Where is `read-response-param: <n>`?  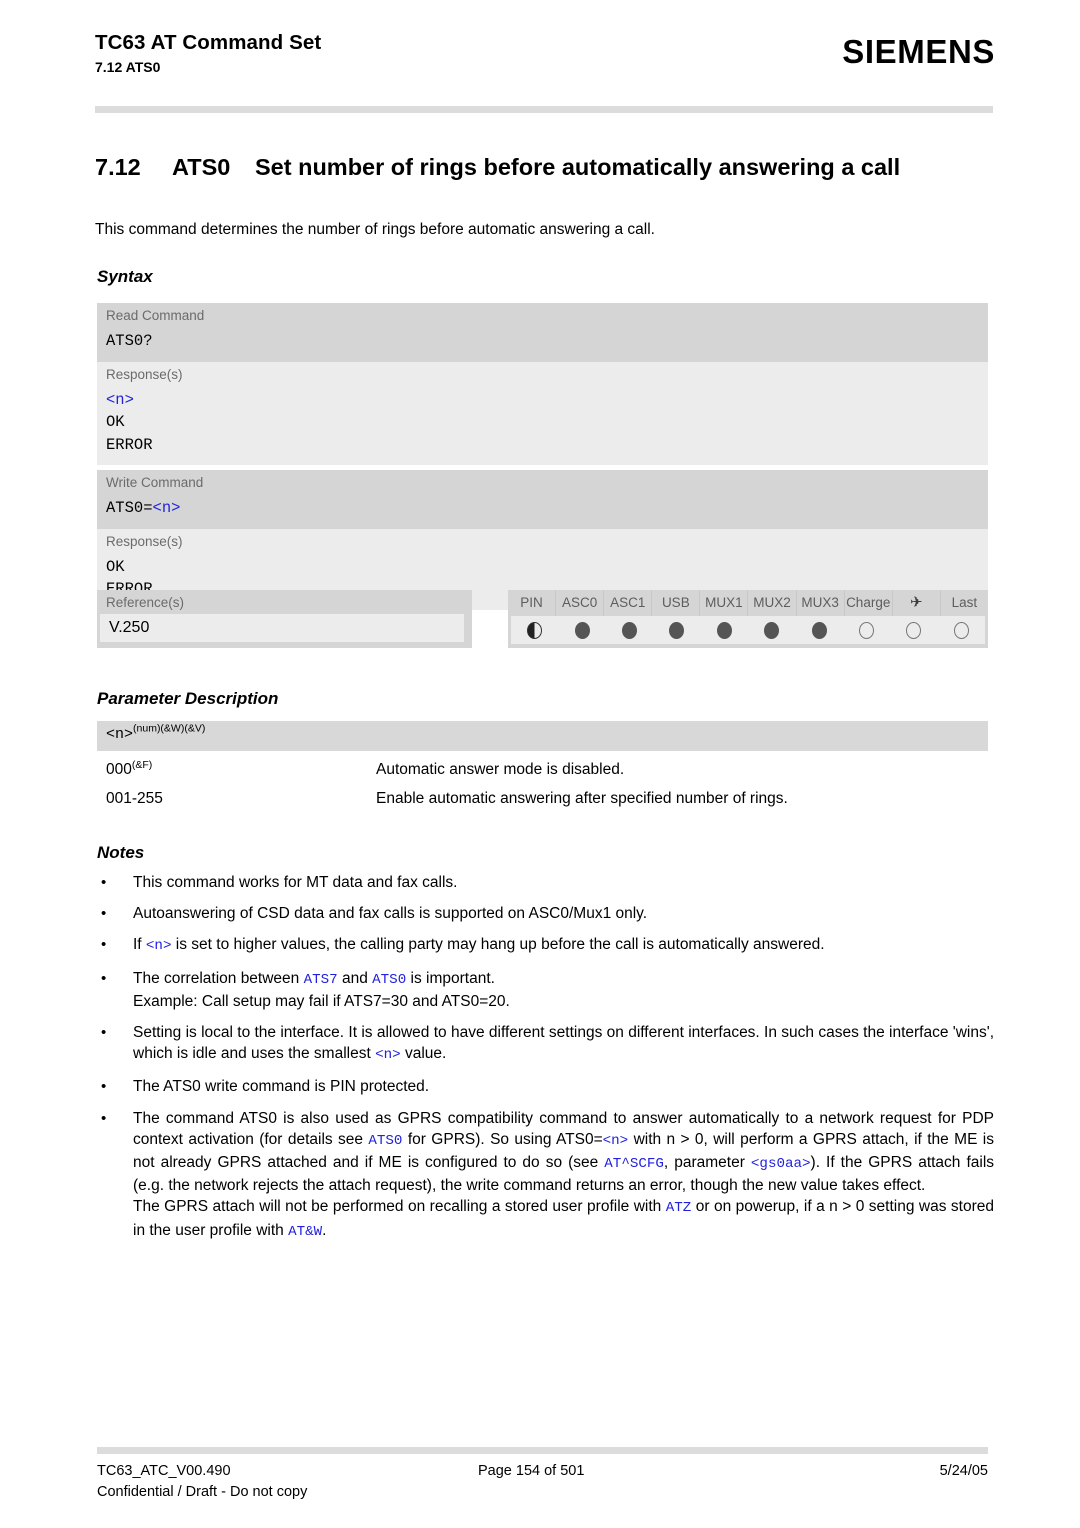 read-response-param: <n> is located at coordinates (120, 399).